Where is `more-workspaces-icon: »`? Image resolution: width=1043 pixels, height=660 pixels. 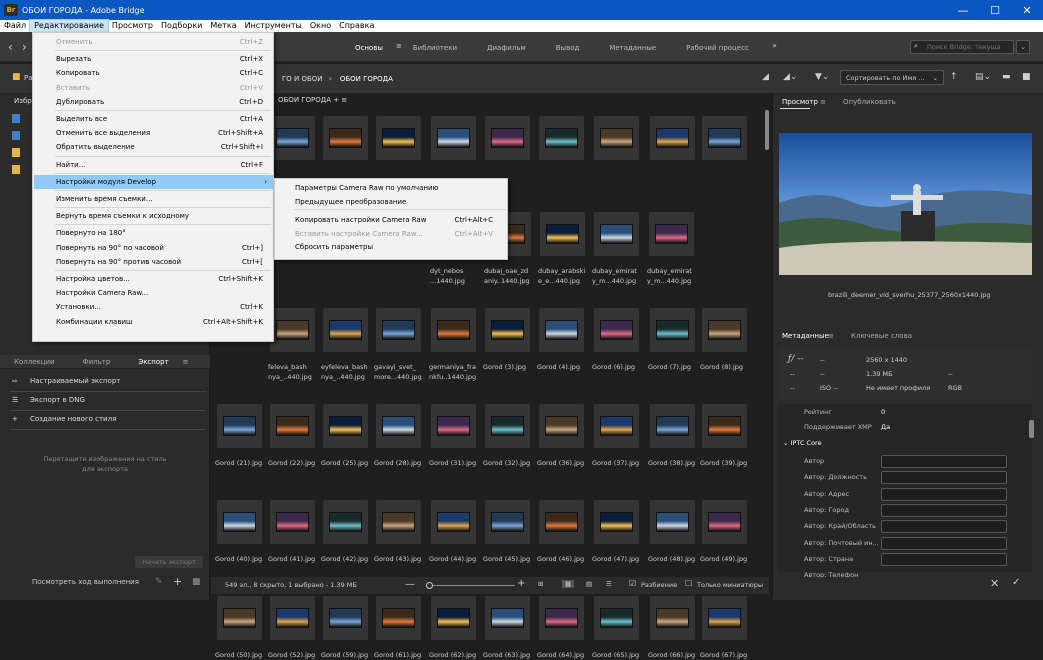 more-workspaces-icon: » is located at coordinates (774, 45).